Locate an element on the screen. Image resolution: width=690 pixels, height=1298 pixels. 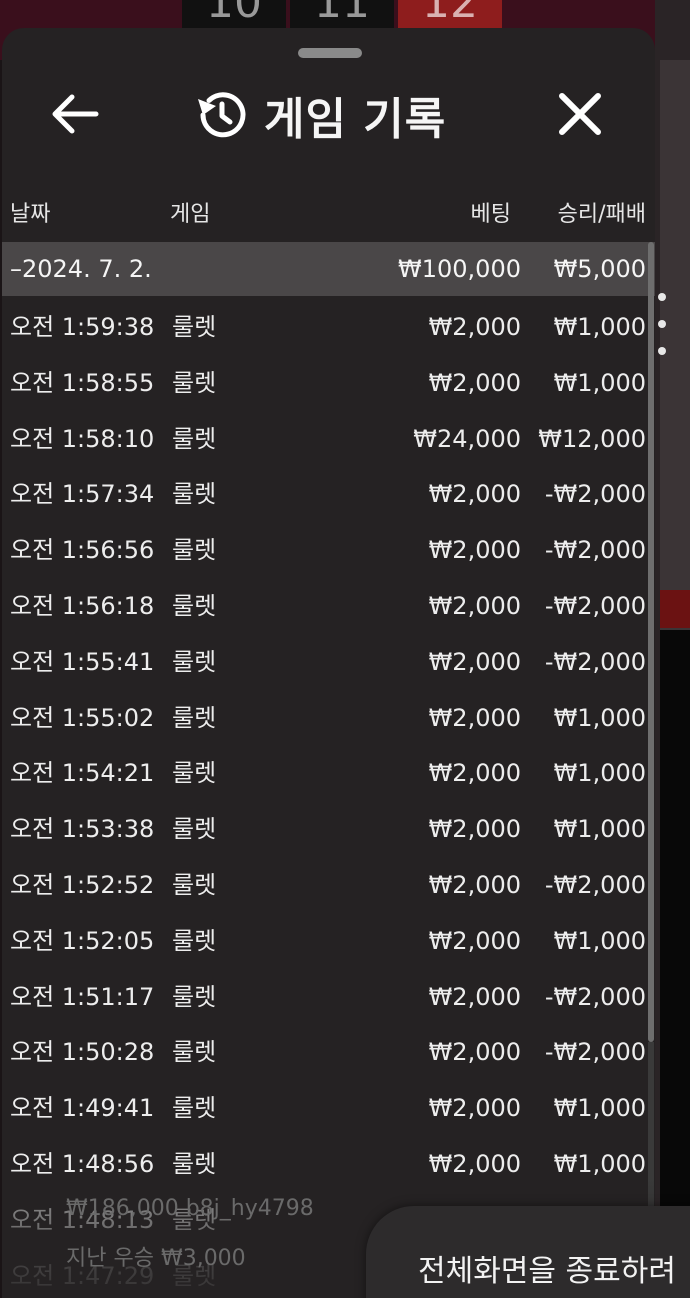
roulette-number: 10 is located at coordinates (234, 15).